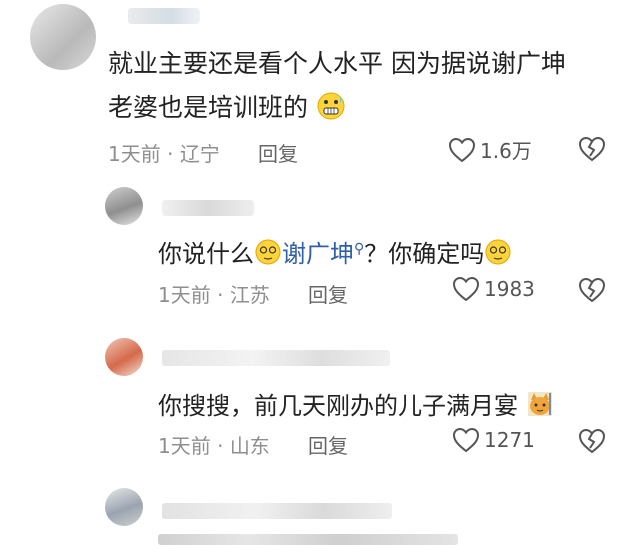 This screenshot has width=640, height=545. Describe the element at coordinates (214, 444) in the screenshot. I see `comment-meta: 1天前 · 山东` at that location.